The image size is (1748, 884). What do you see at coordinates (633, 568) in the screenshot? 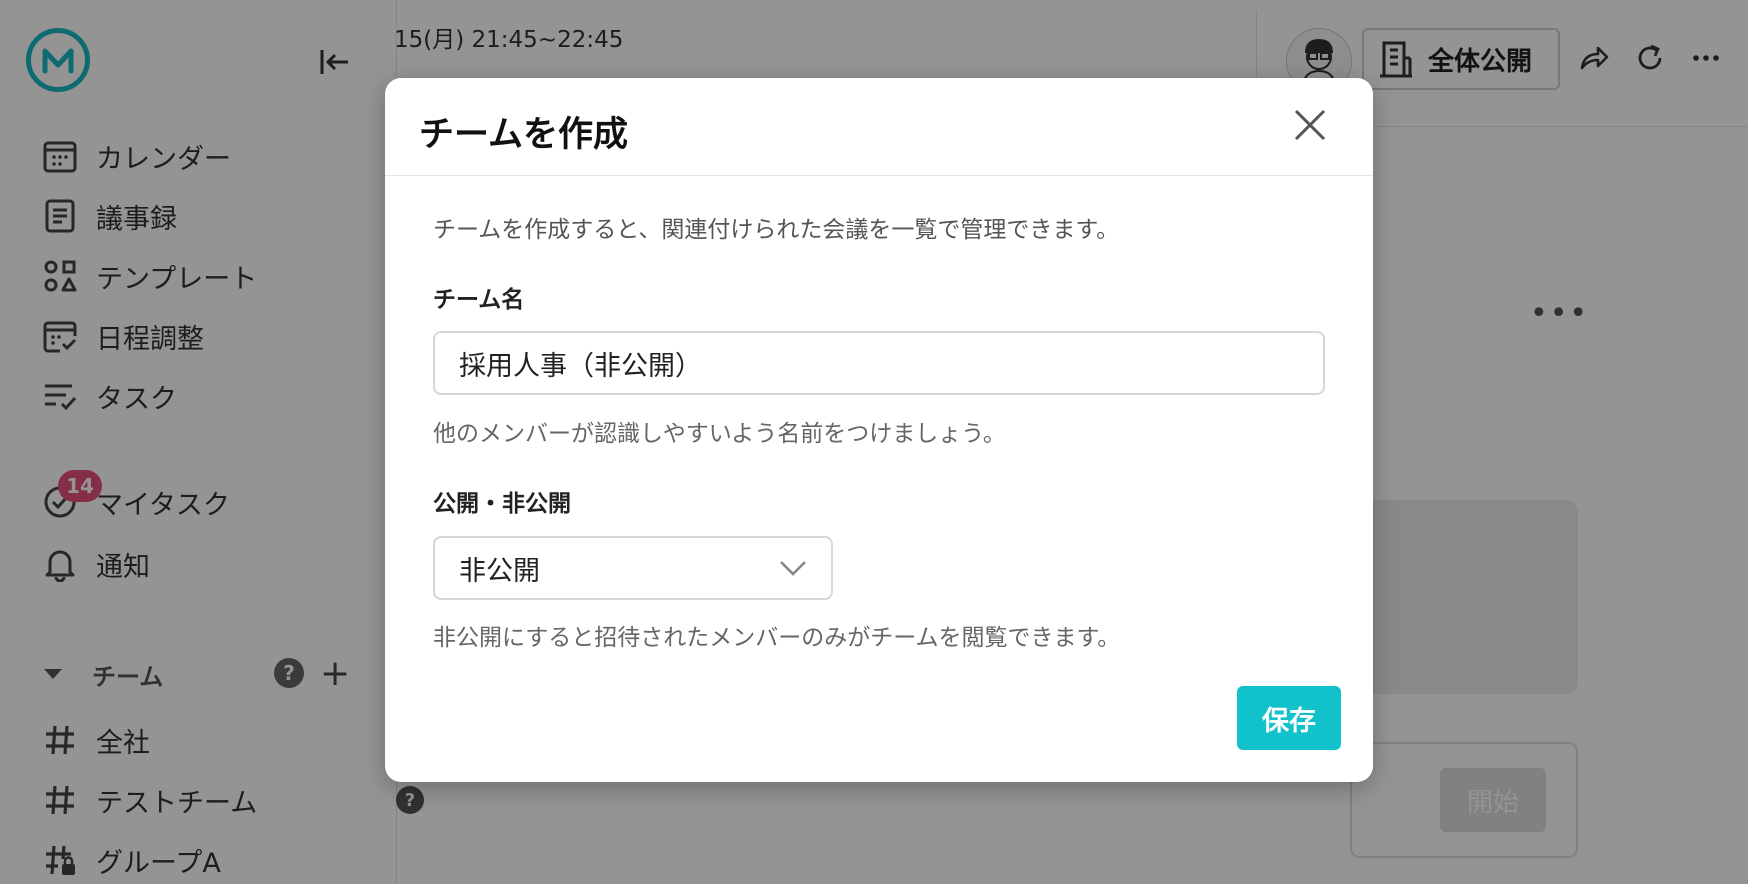
I see `visibility-select: 非公開` at bounding box center [633, 568].